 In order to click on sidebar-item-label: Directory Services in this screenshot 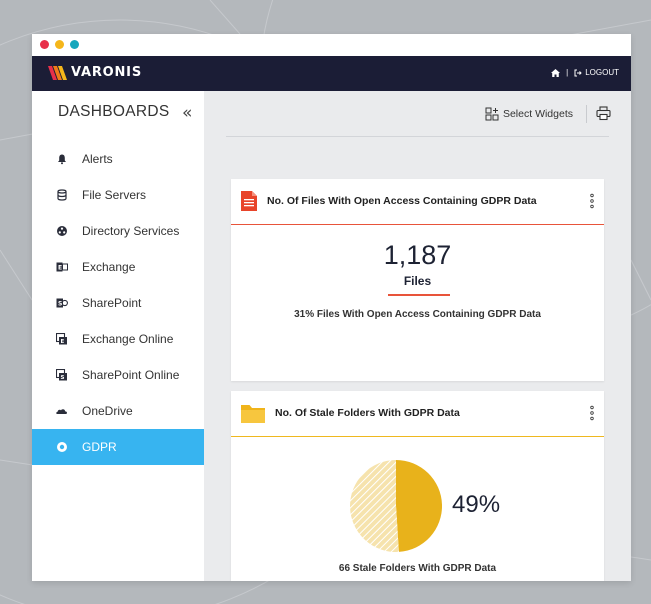, I will do `click(131, 231)`.